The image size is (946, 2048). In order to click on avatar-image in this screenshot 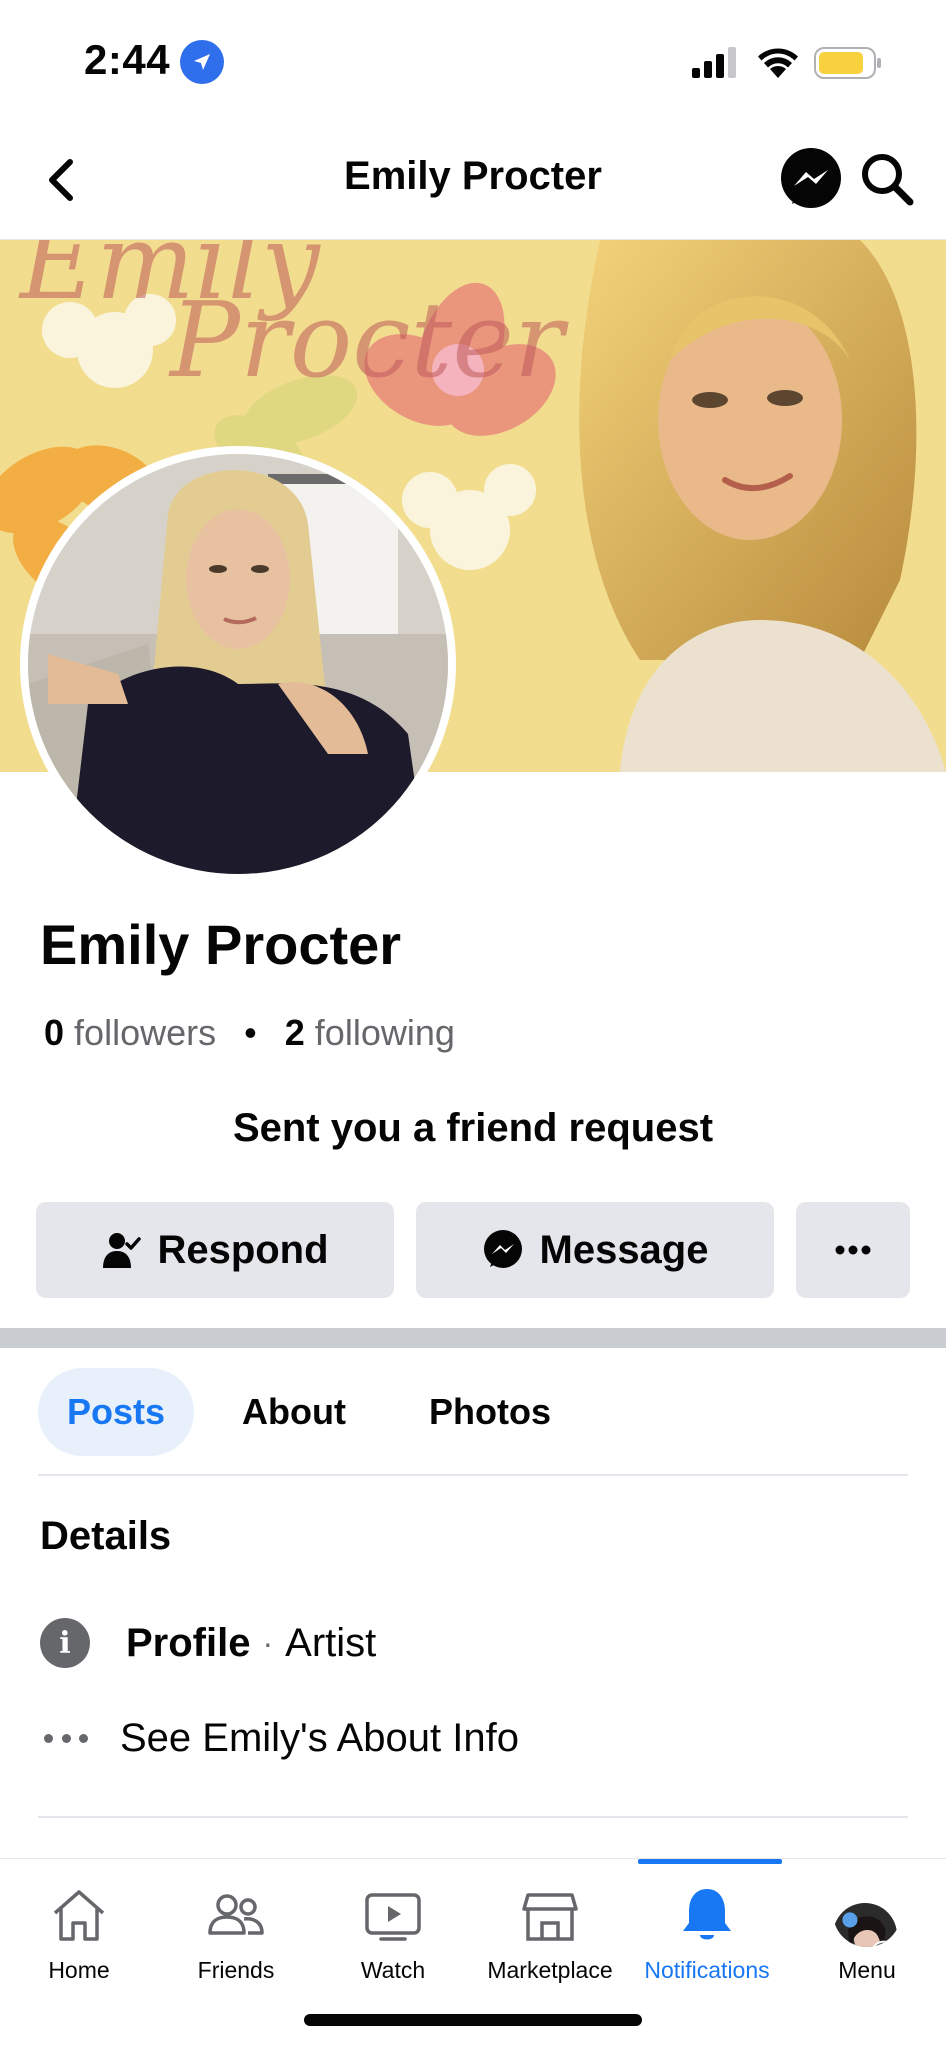, I will do `click(238, 664)`.